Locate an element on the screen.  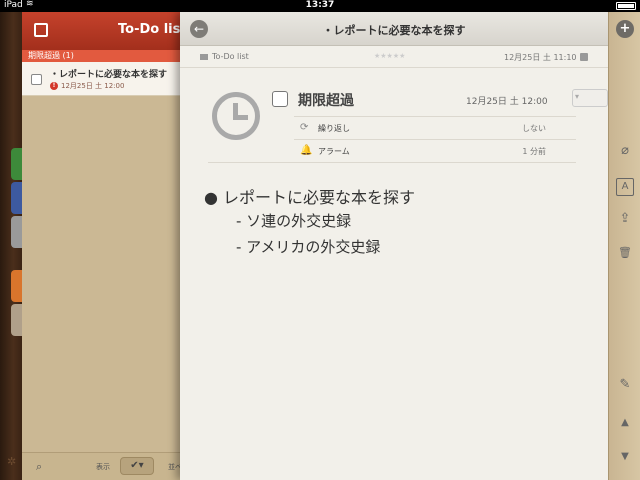
note-subline: - アメリカの外交史録 is located at coordinates (308, 247).